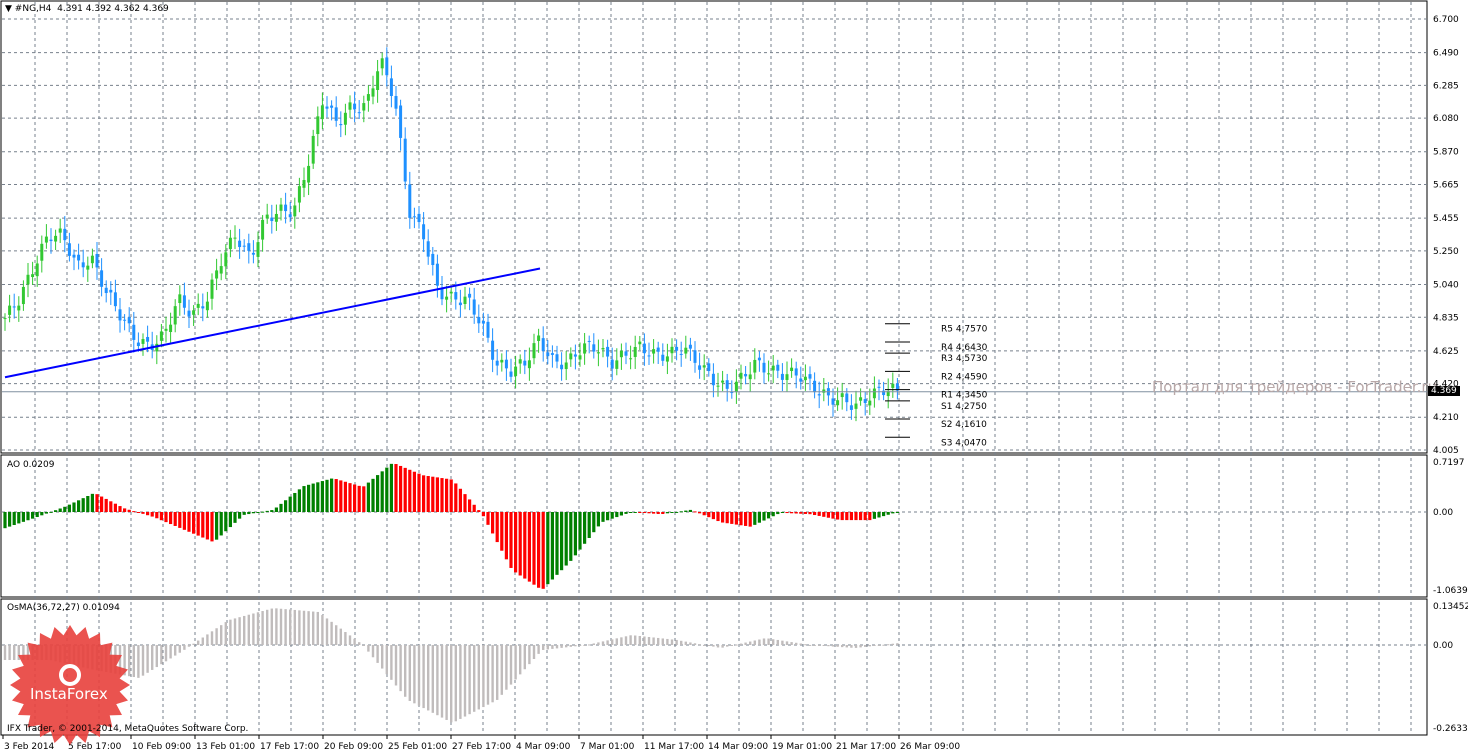 The width and height of the screenshot is (1468, 754). What do you see at coordinates (1446, 352) in the screenshot?
I see `price-tick-label: 4.625` at bounding box center [1446, 352].